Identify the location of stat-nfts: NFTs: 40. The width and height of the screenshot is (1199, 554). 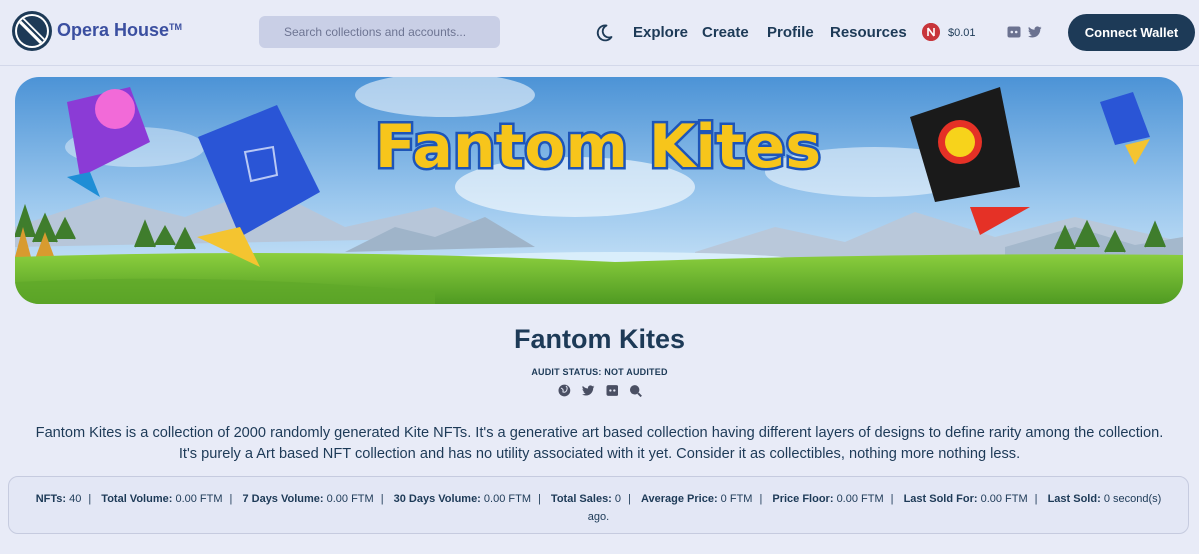
(58, 499).